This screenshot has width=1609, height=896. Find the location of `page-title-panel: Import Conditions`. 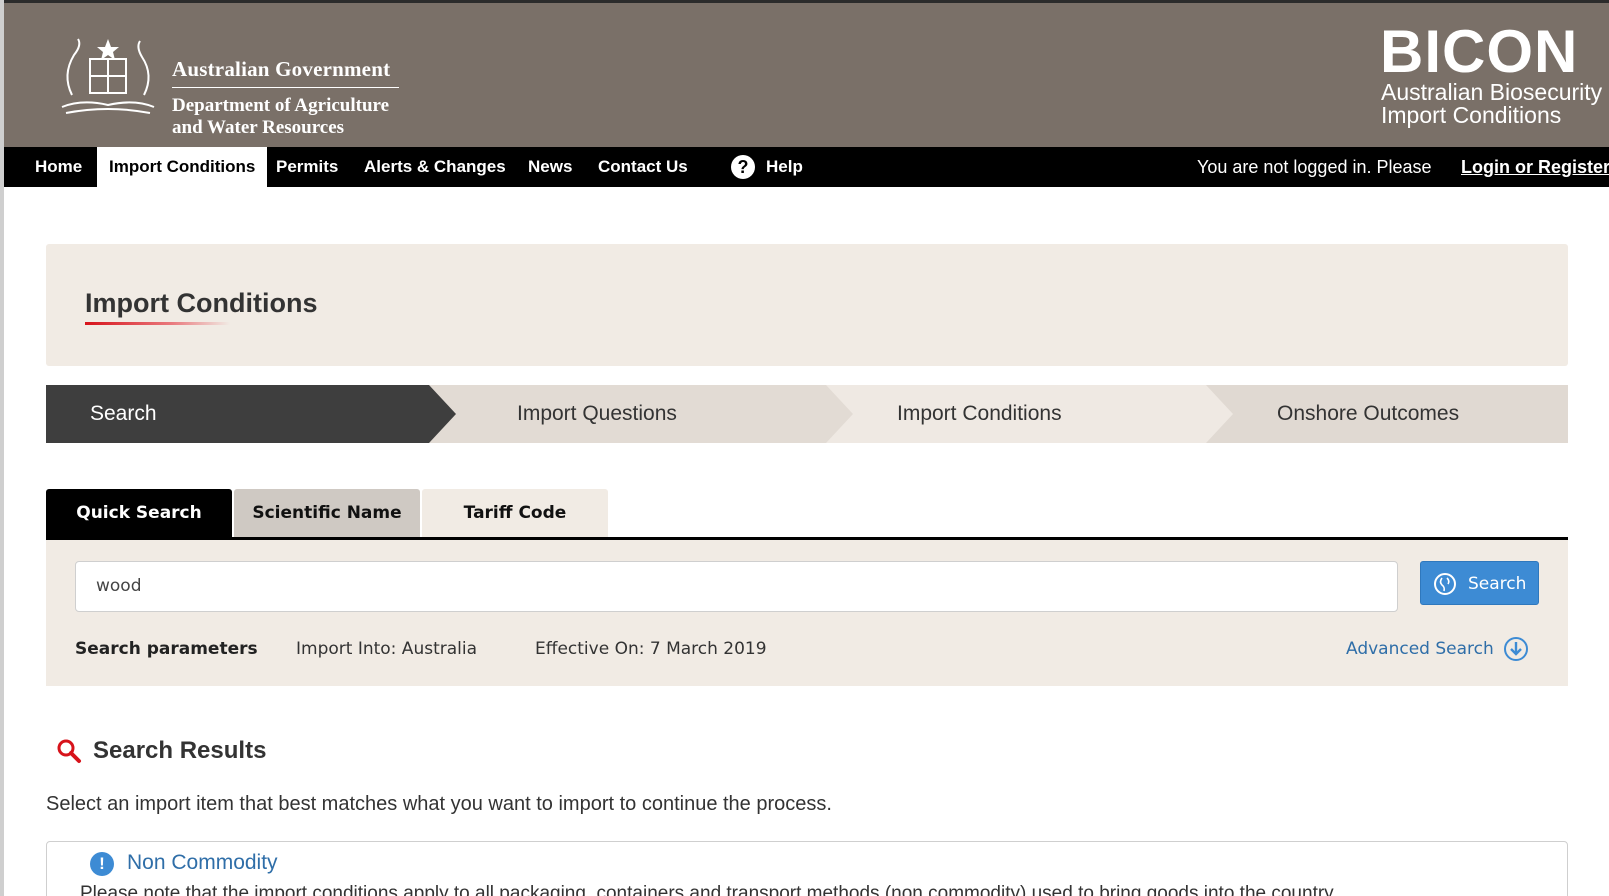

page-title-panel: Import Conditions is located at coordinates (807, 305).